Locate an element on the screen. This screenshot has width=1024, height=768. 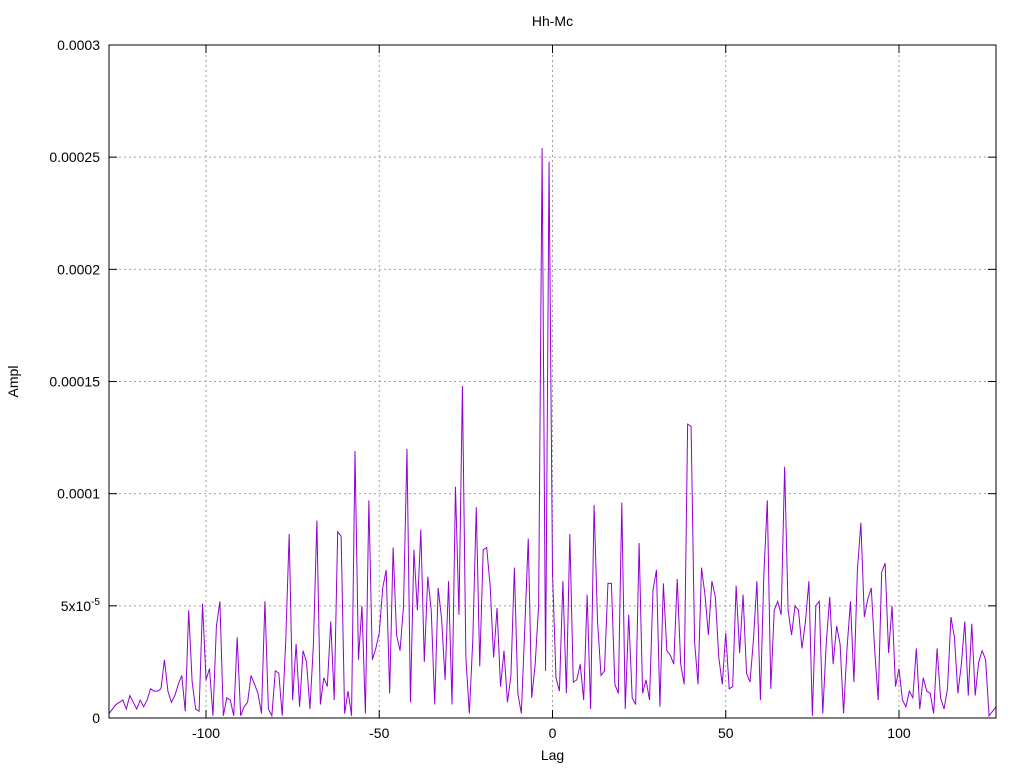
x-tick-label: 100 is located at coordinates (899, 733).